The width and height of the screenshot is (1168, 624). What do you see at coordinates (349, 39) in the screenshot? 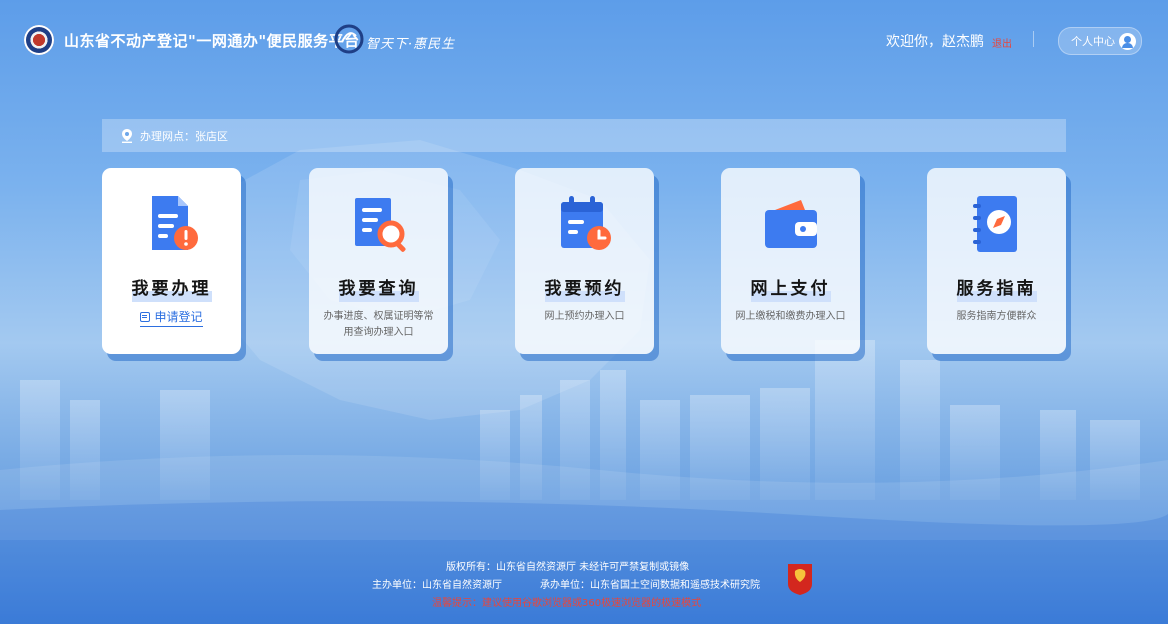
I see `slogan-swirl-icon` at bounding box center [349, 39].